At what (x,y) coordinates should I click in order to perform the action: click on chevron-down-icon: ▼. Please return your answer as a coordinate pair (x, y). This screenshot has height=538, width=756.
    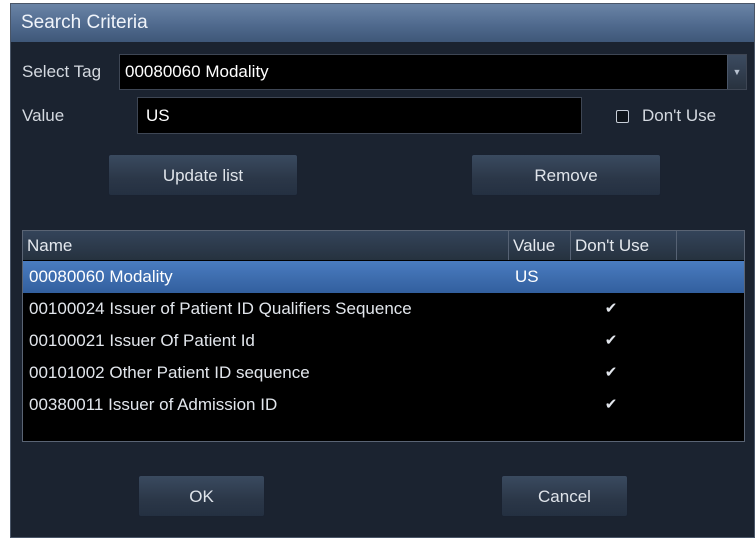
    Looking at the image, I should click on (736, 72).